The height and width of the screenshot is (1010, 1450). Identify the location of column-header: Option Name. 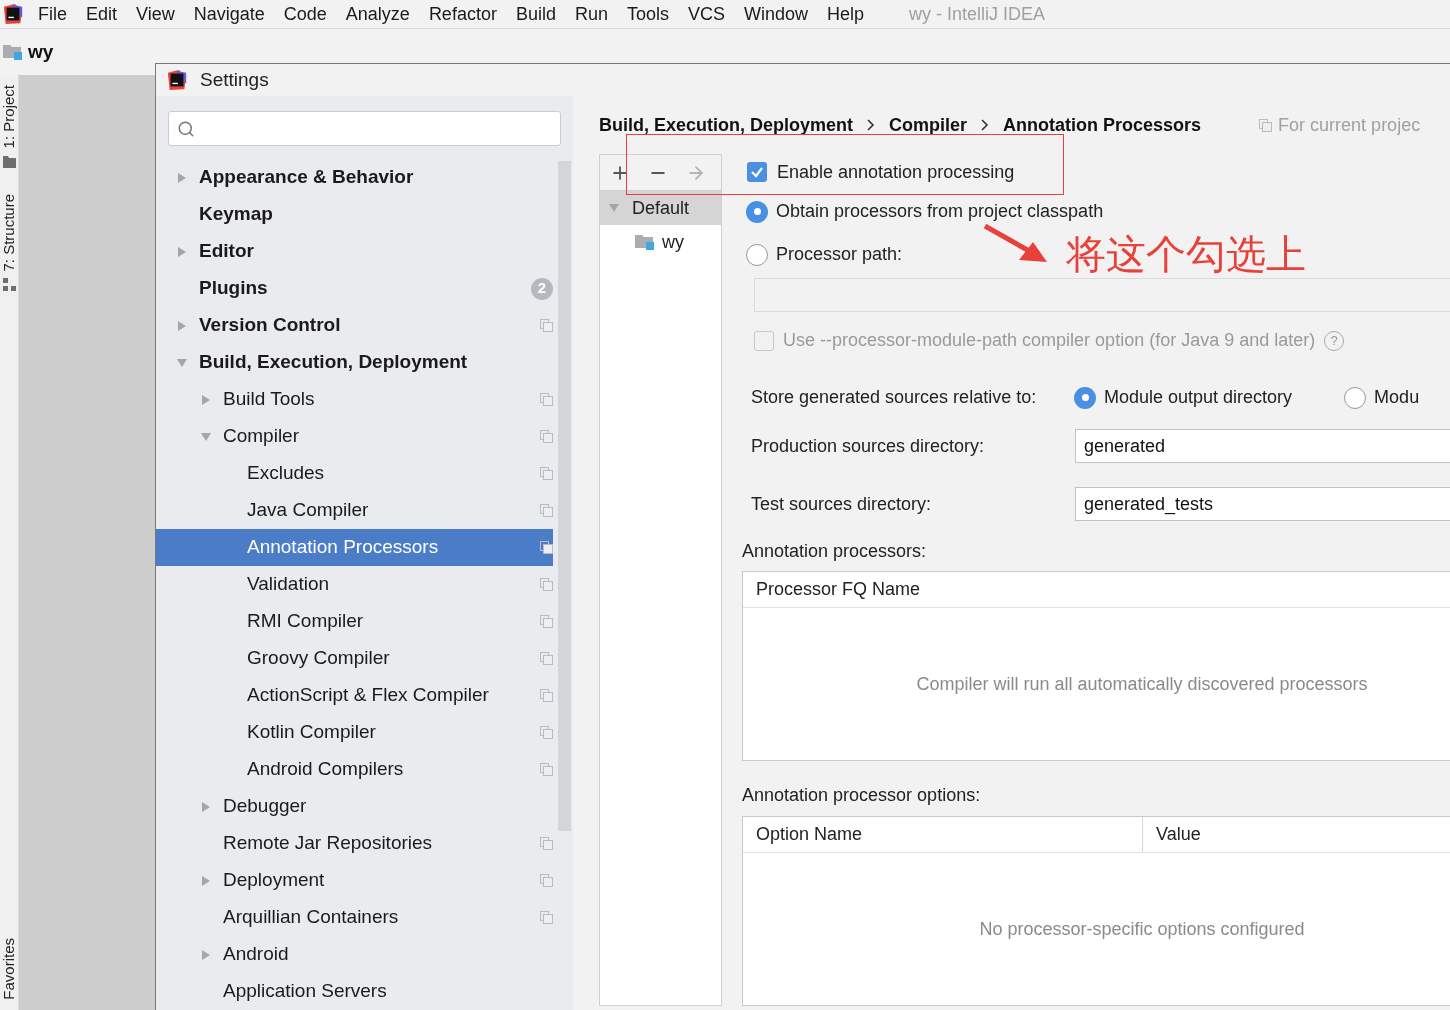
(943, 834).